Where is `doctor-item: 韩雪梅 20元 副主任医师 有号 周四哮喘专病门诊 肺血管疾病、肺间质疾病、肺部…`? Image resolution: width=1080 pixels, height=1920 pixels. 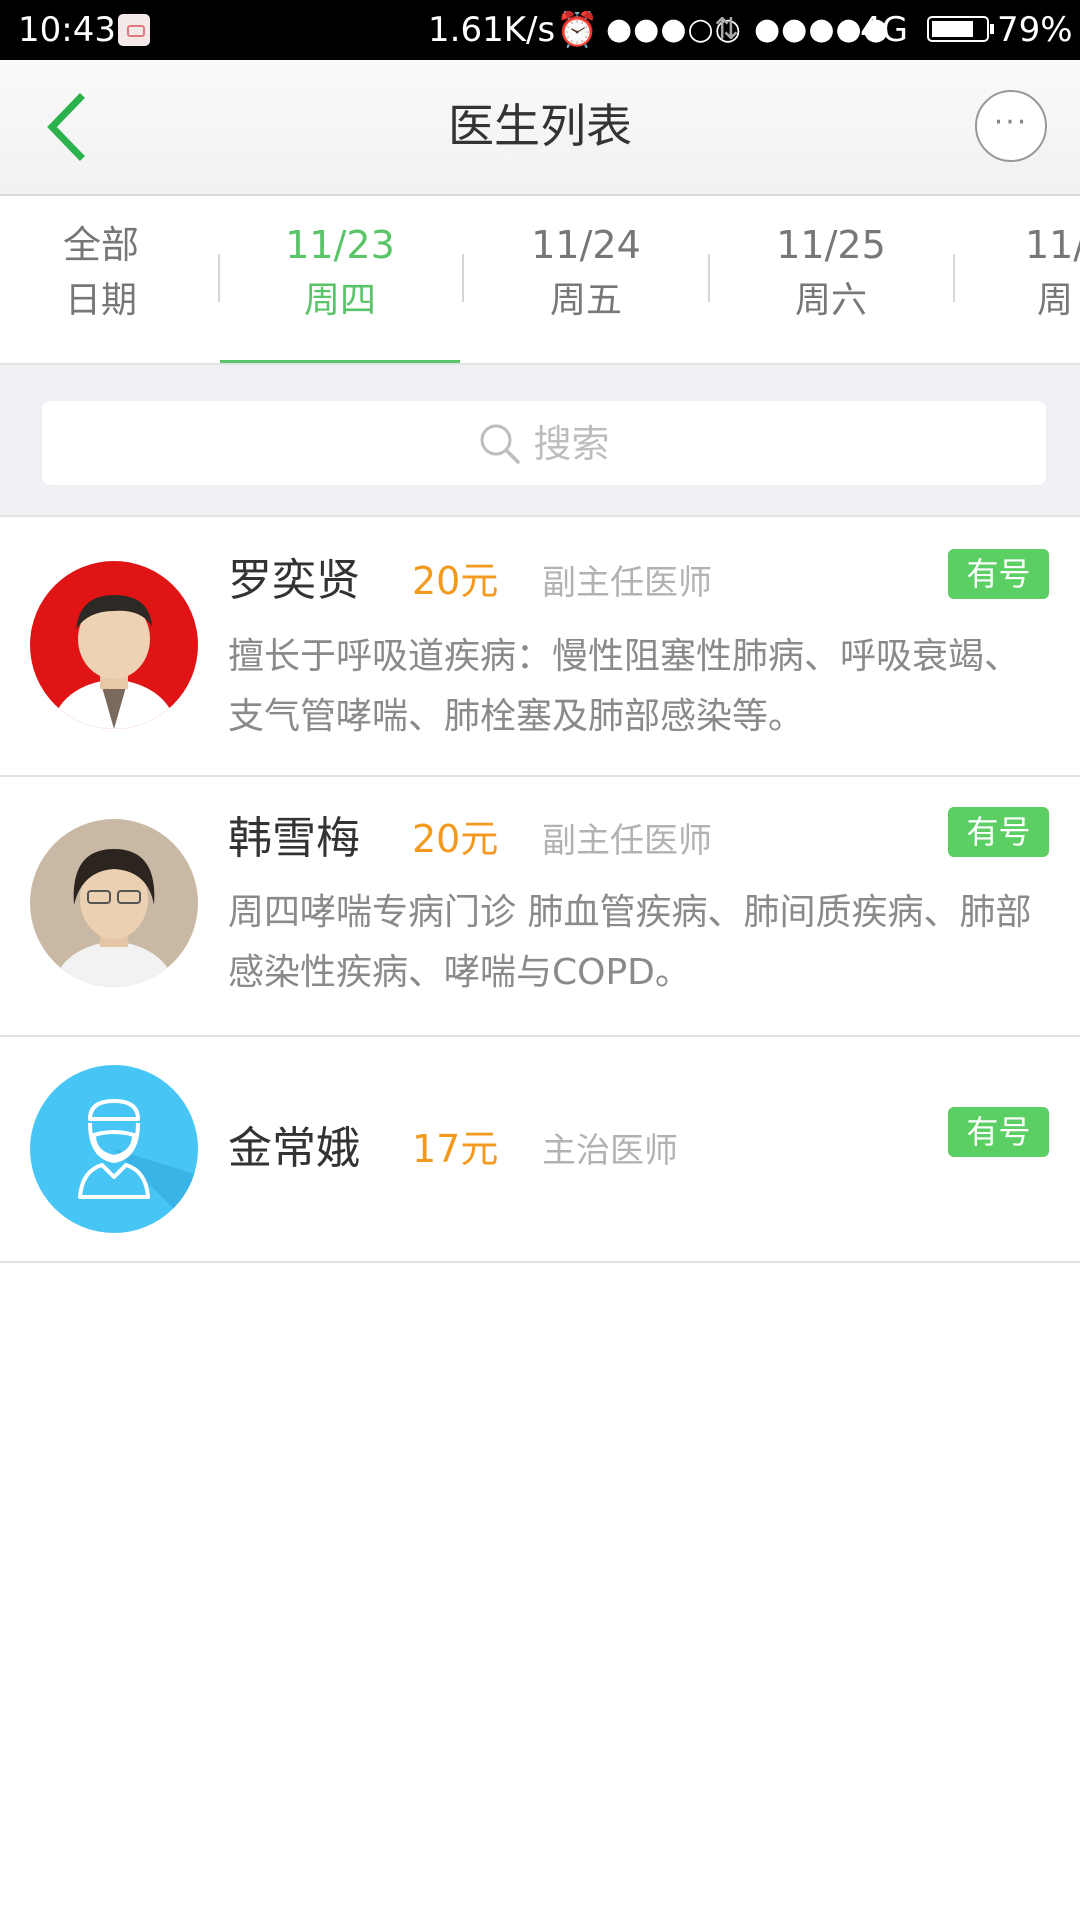
doctor-item: 韩雪梅 20元 副主任医师 有号 周四哮喘专病门诊 肺血管疾病、肺间质疾病、肺部… is located at coordinates (540, 907).